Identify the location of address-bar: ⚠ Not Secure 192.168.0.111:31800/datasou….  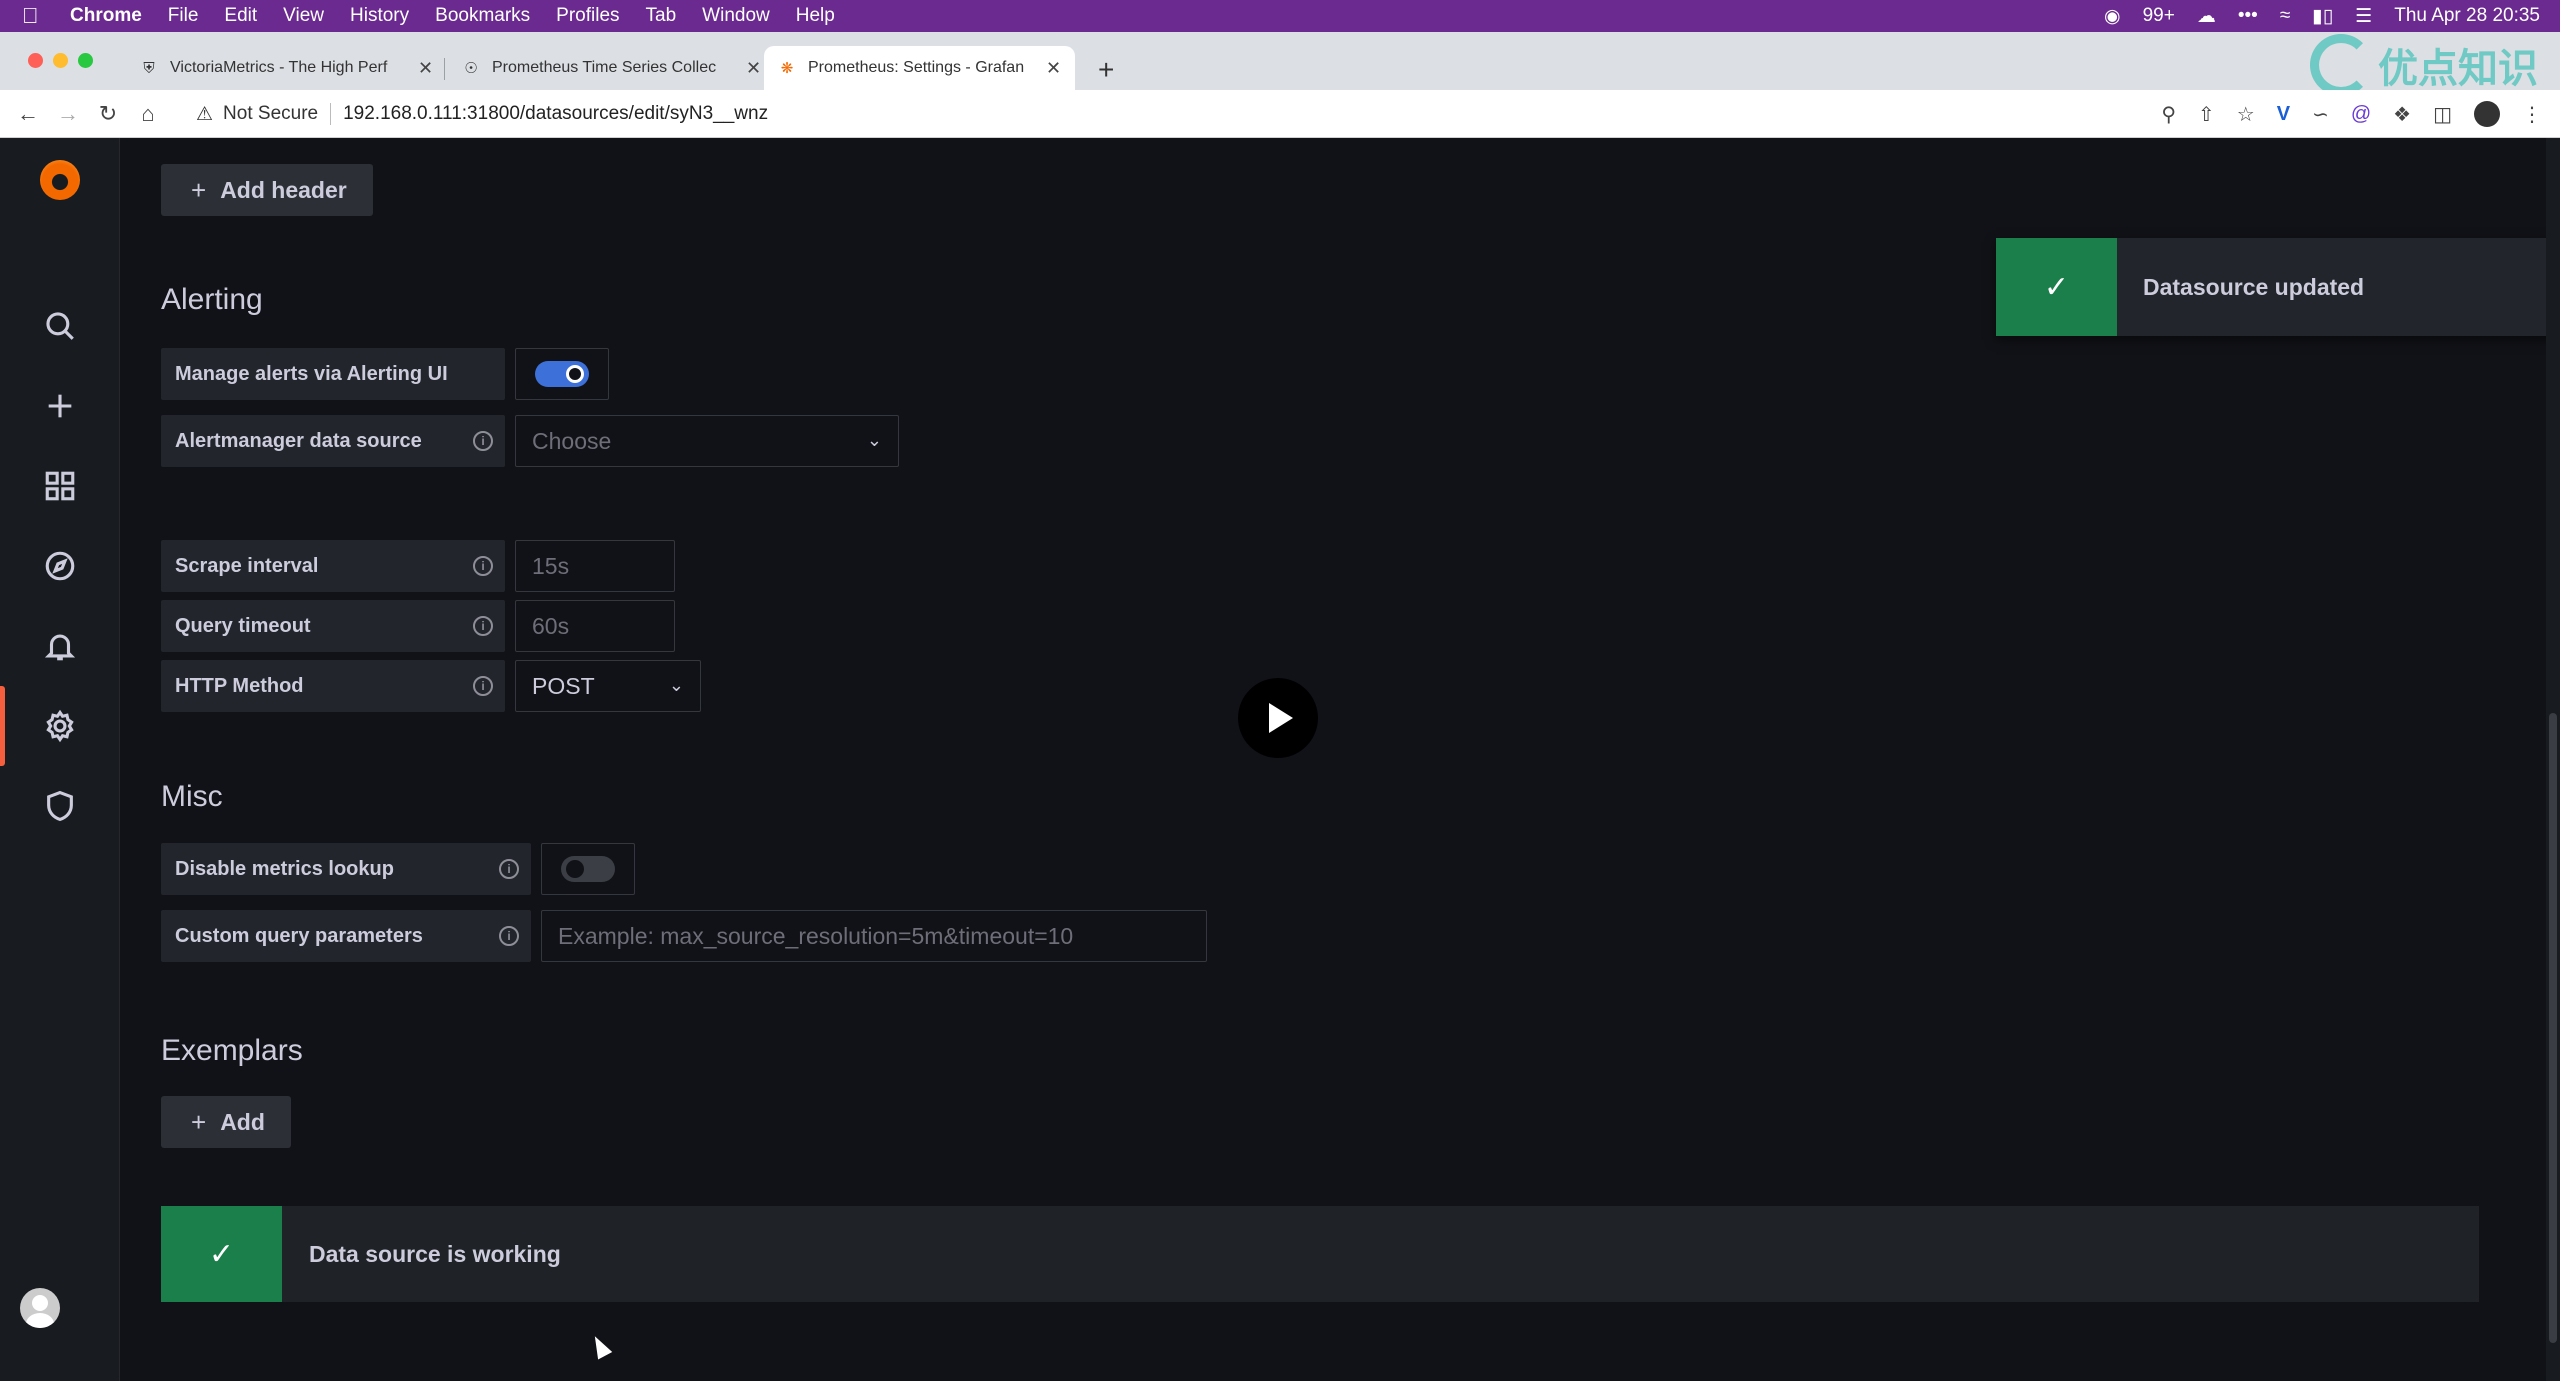
(482, 114).